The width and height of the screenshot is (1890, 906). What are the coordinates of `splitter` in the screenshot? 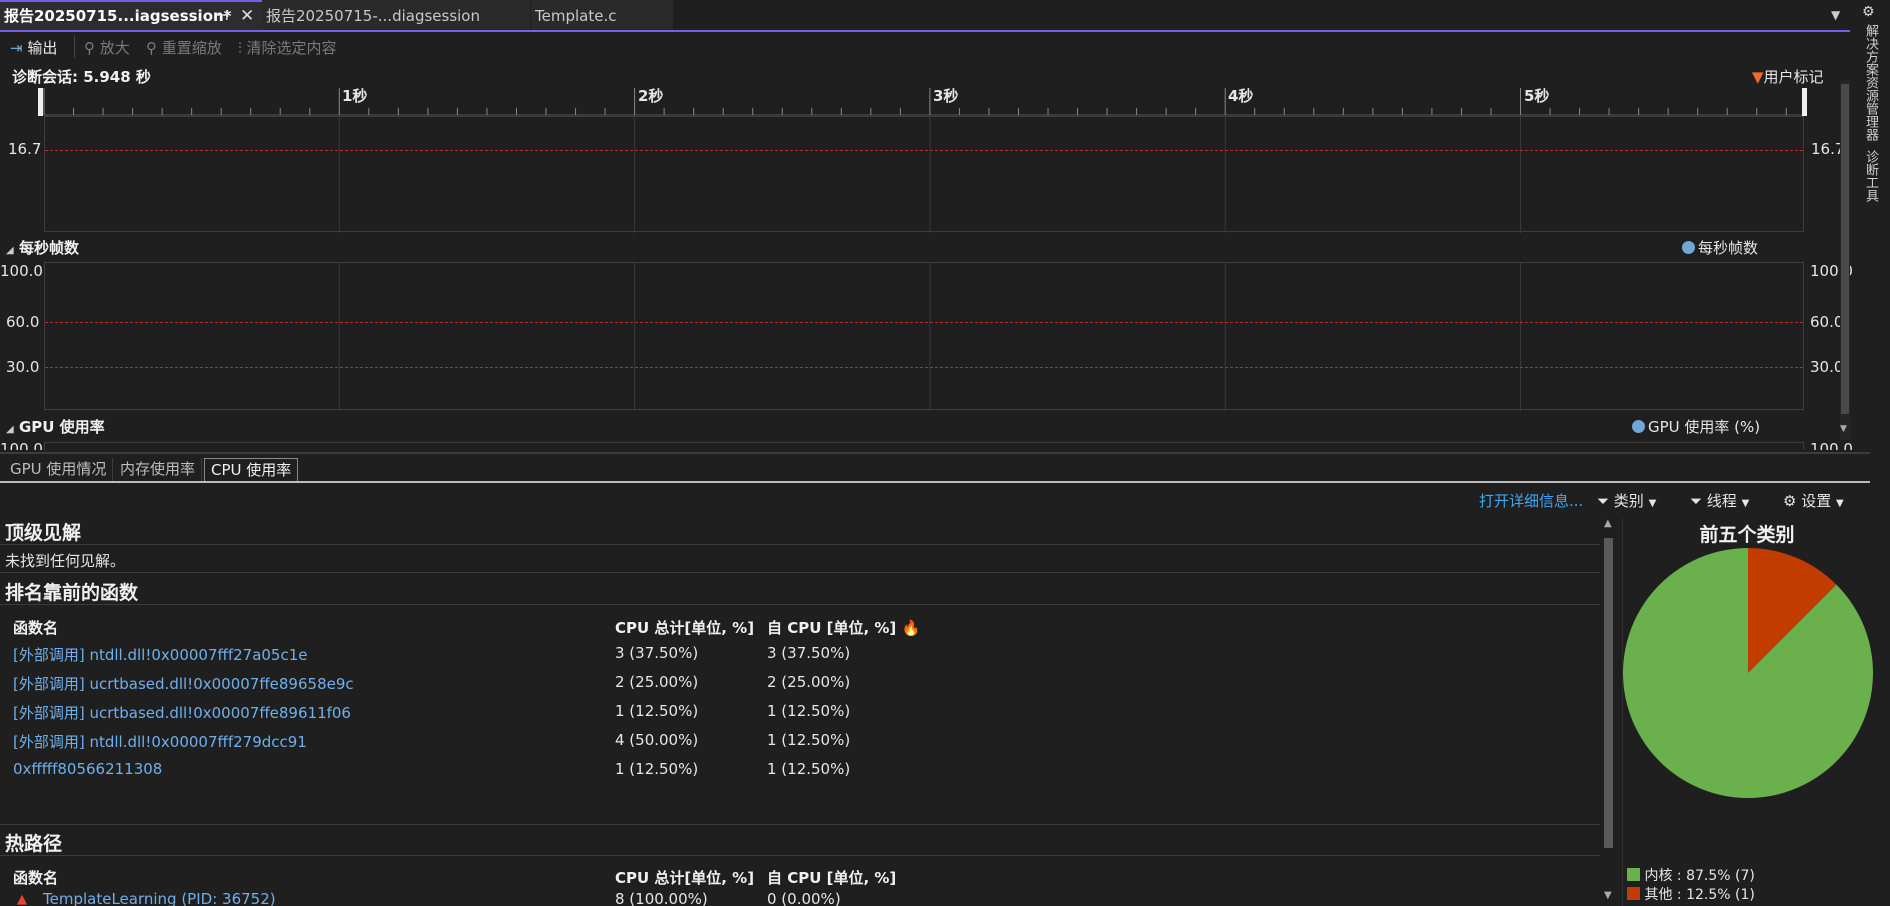 It's located at (935, 453).